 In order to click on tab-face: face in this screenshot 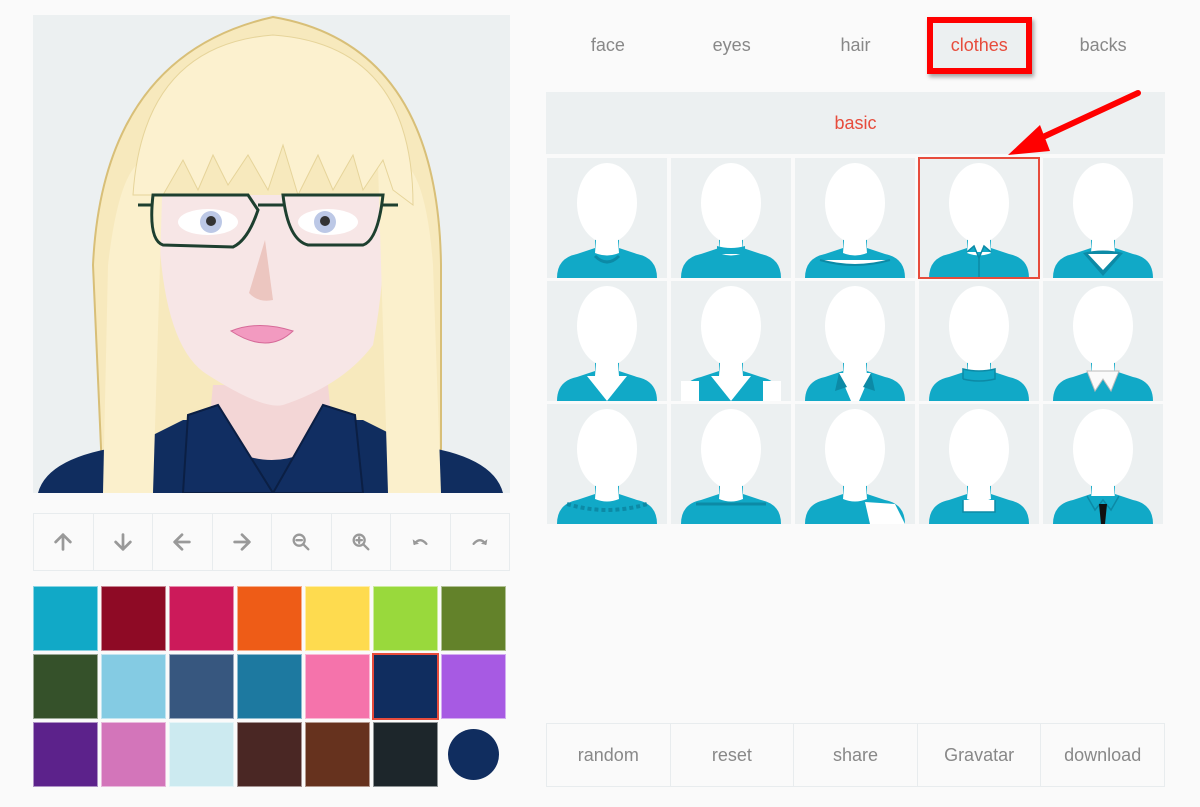, I will do `click(608, 45)`.